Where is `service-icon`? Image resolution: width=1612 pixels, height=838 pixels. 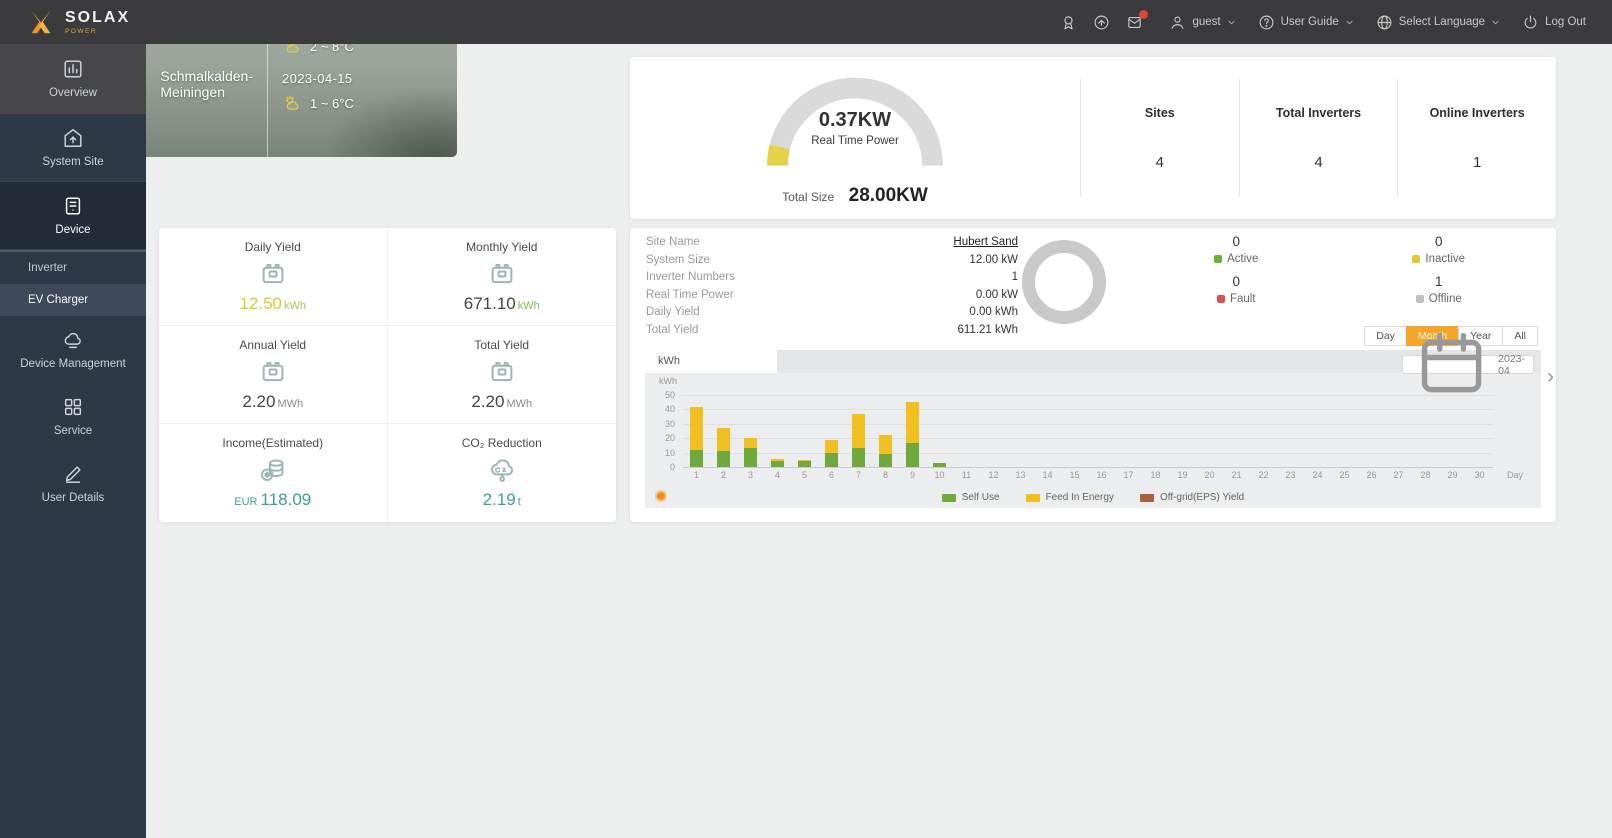 service-icon is located at coordinates (73, 407).